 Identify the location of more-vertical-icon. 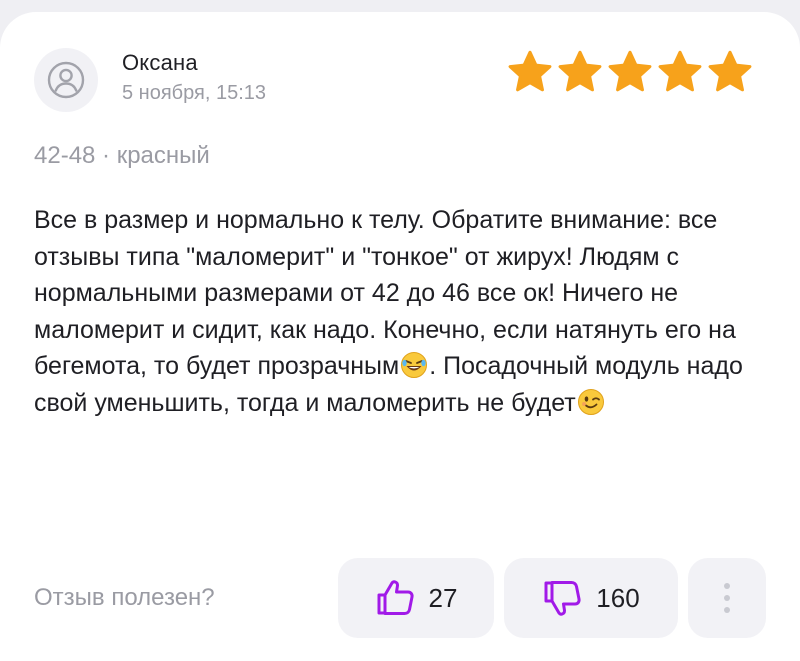
(727, 598).